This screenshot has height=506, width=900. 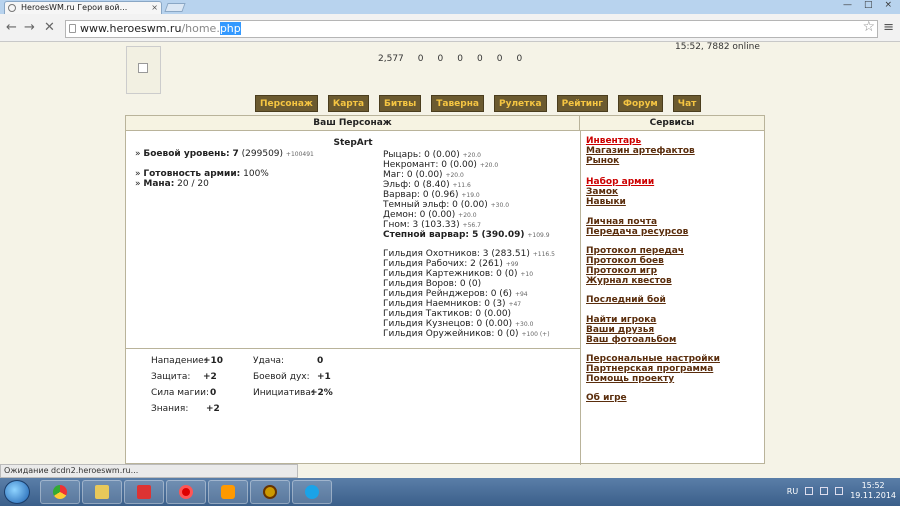 I want to click on media-taskbar-button, so click(x=228, y=492).